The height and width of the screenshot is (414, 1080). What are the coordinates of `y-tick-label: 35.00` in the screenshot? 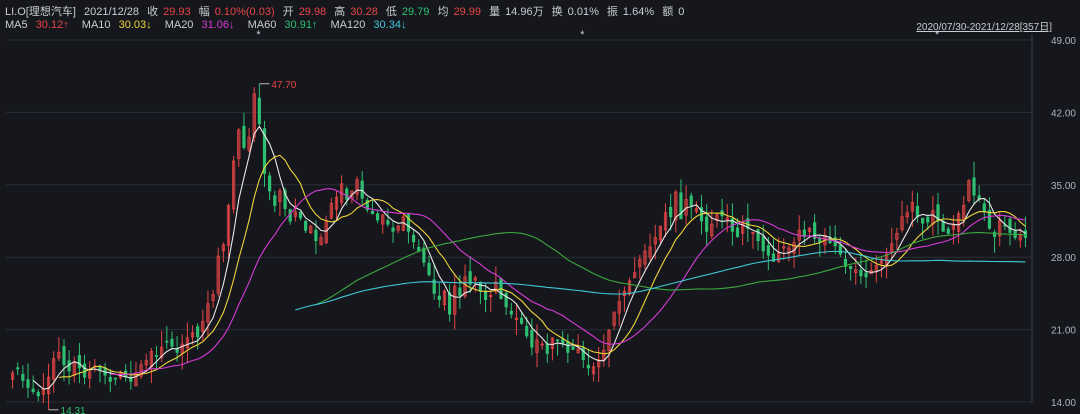 It's located at (1063, 186).